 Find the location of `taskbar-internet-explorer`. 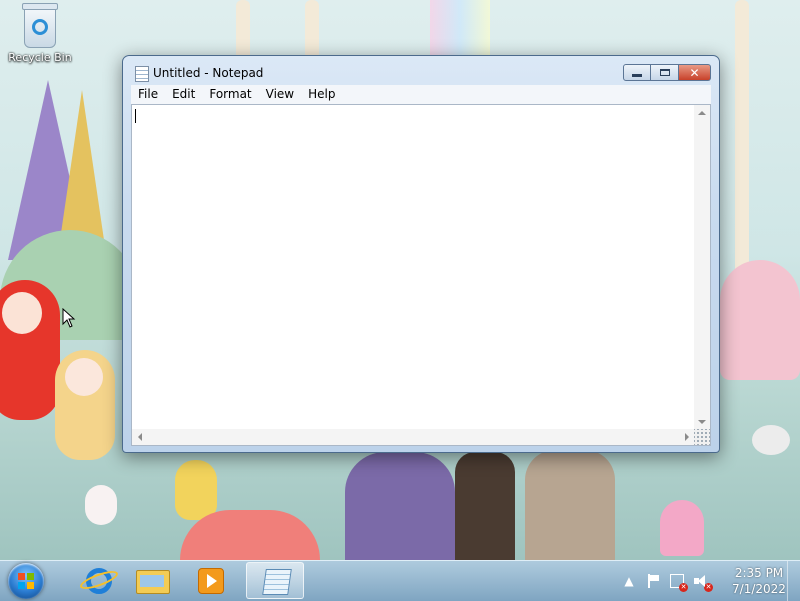

taskbar-internet-explorer is located at coordinates (99, 580).